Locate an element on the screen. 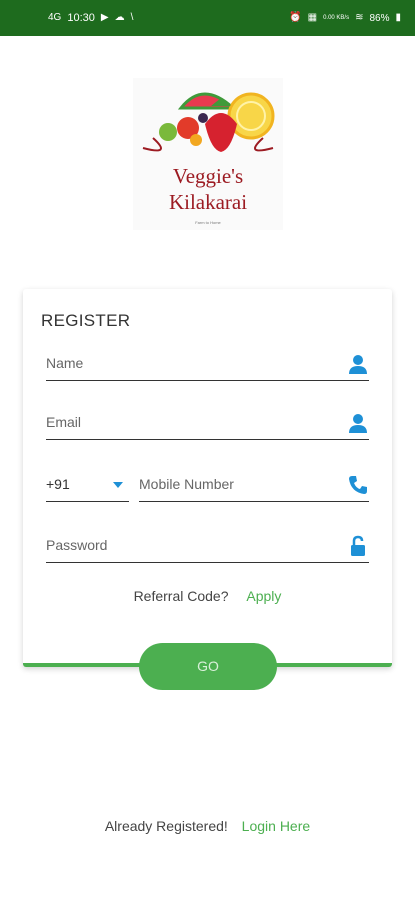 The height and width of the screenshot is (900, 415). volte-icon: ▦ is located at coordinates (312, 17).